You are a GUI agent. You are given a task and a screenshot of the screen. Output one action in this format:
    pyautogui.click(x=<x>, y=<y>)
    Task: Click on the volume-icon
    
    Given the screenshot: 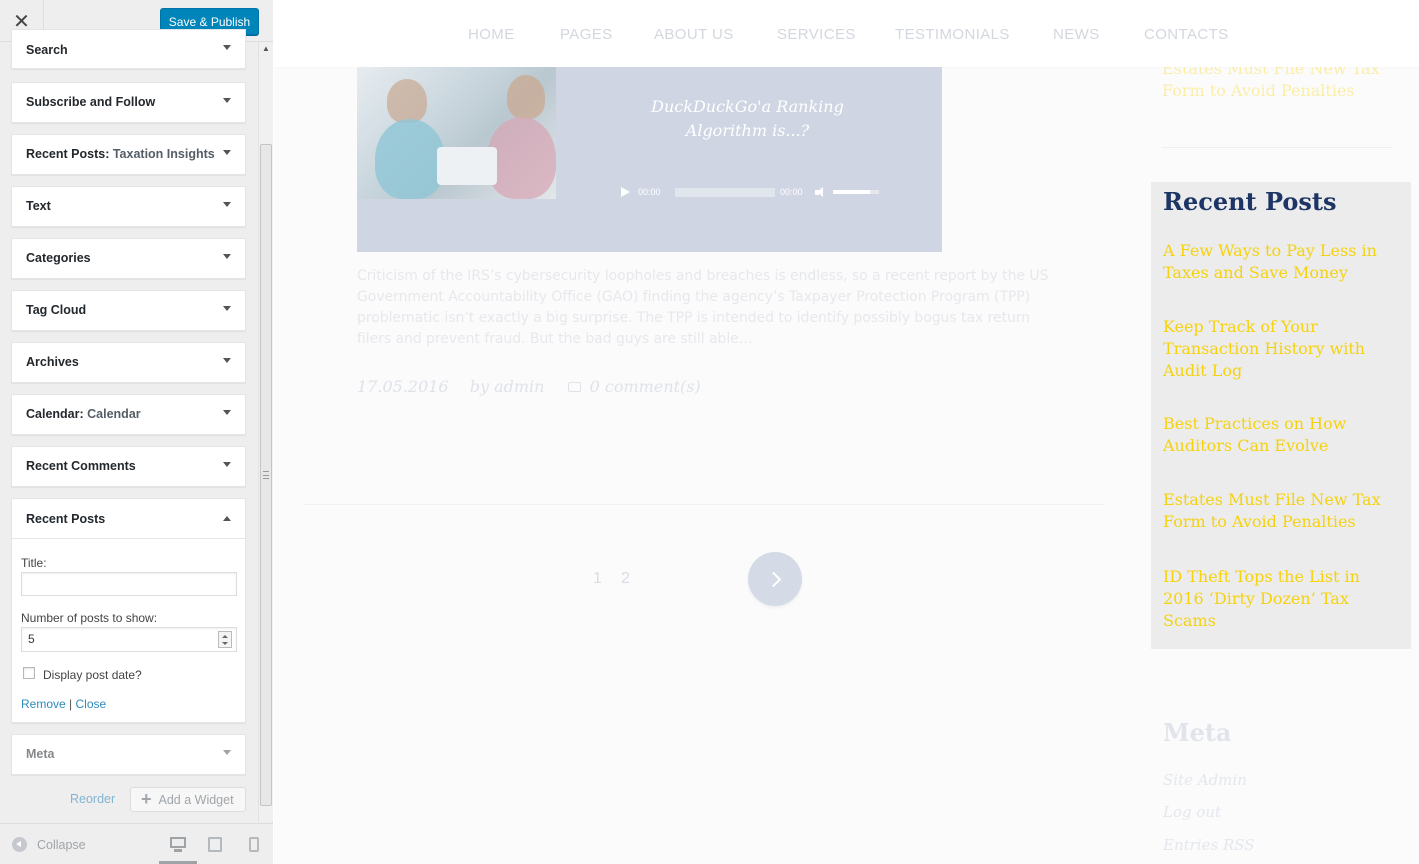 What is the action you would take?
    pyautogui.click(x=821, y=192)
    